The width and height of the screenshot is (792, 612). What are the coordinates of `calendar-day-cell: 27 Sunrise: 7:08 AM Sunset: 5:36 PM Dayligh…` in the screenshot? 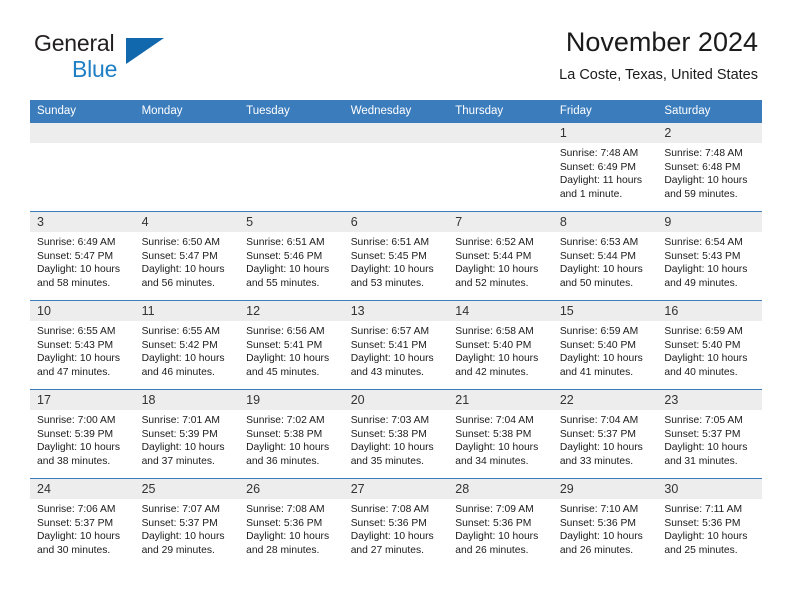 It's located at (396, 523).